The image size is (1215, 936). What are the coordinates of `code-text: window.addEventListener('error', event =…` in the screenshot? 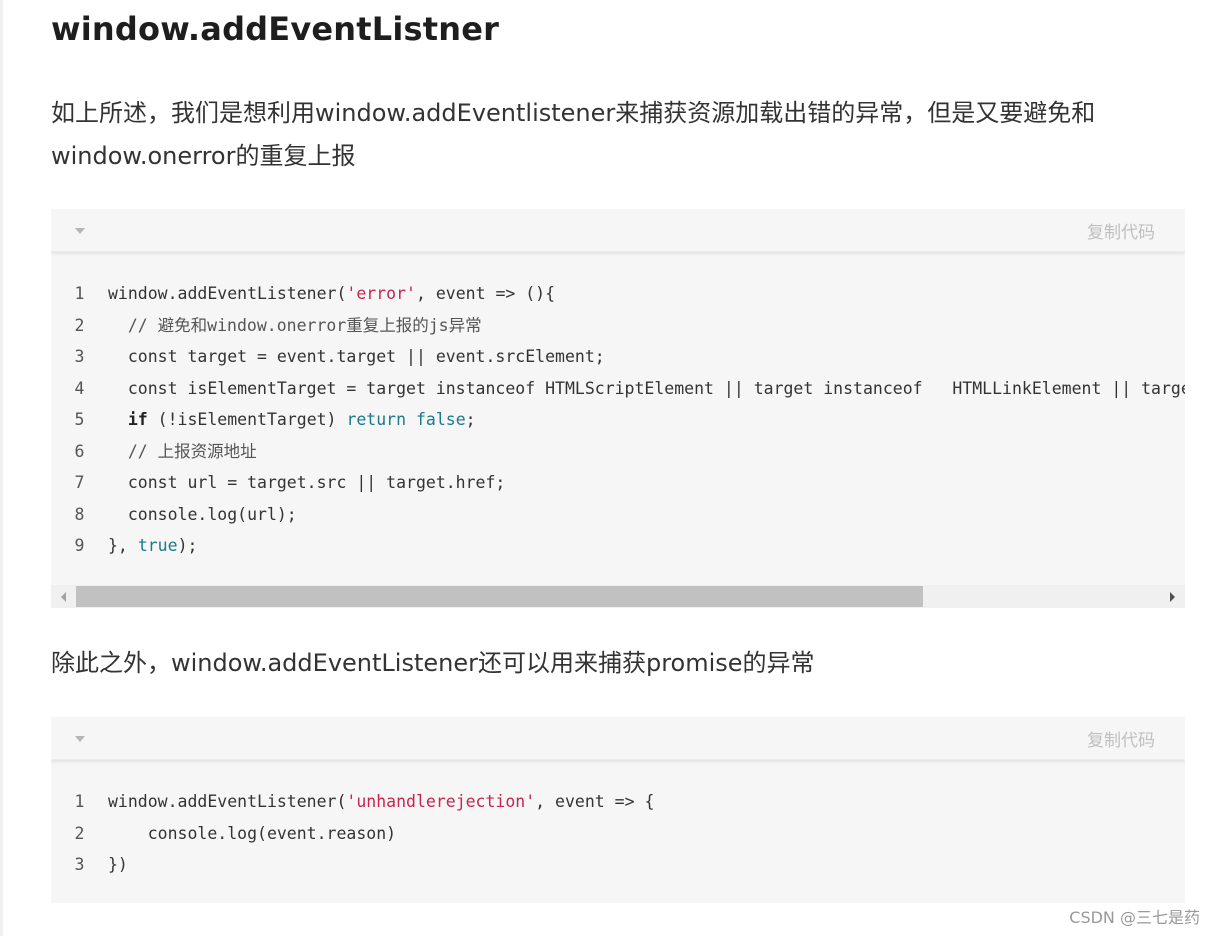 It's located at (332, 293).